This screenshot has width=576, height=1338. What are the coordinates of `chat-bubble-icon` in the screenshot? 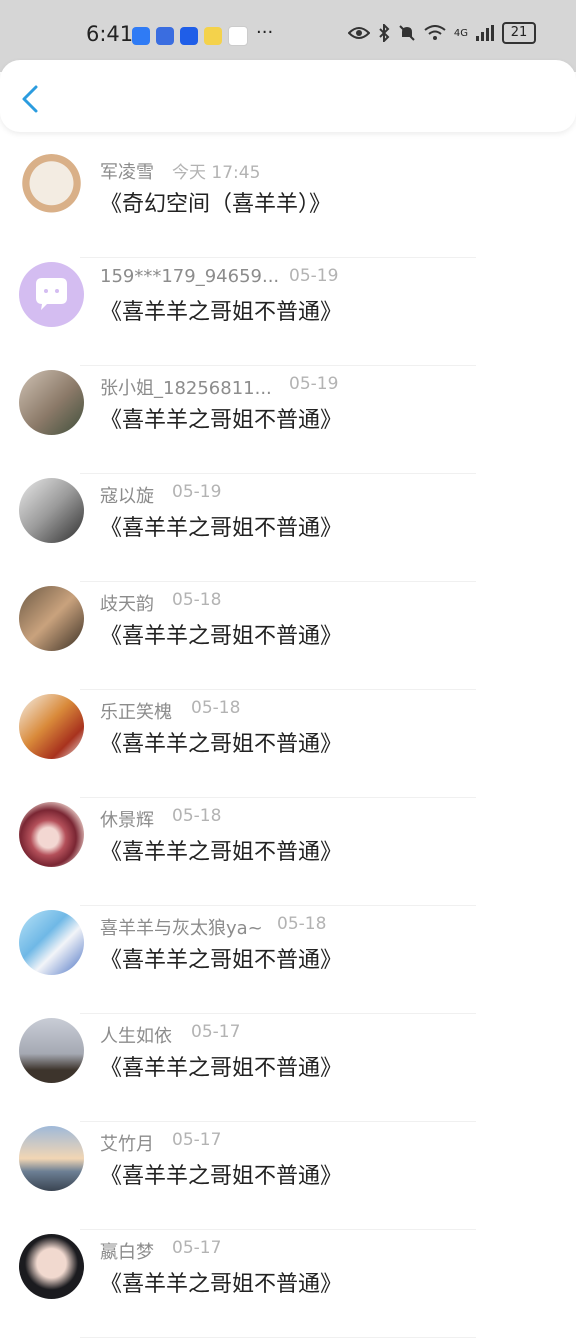 It's located at (51, 294).